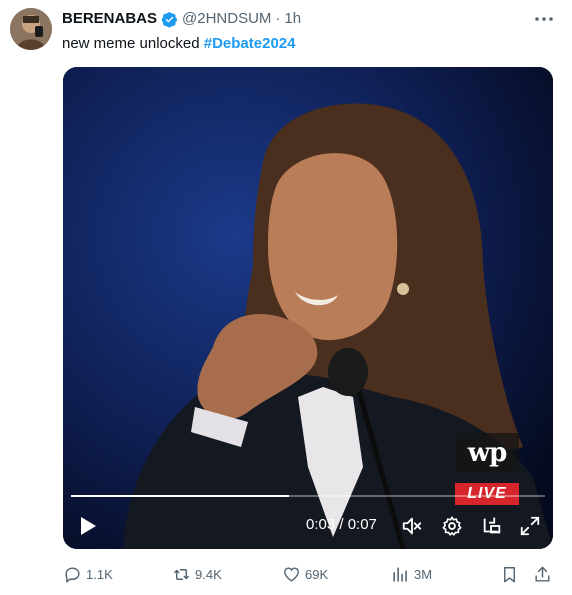 The width and height of the screenshot is (572, 595). I want to click on reply-button: 1.1K, so click(88, 574).